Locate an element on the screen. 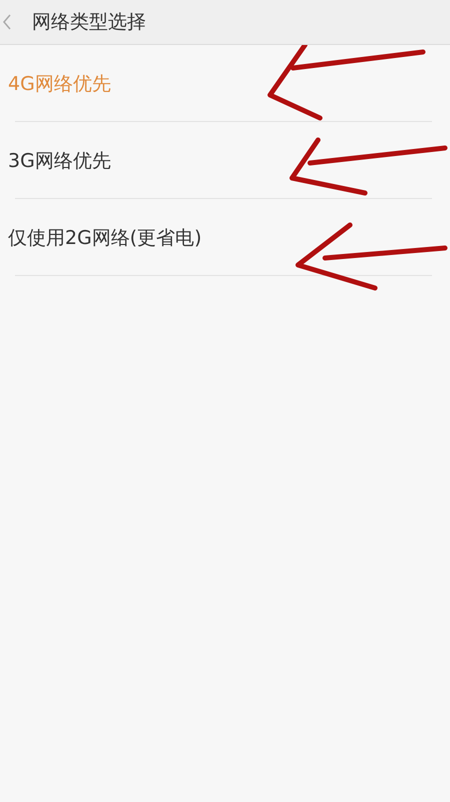 Image resolution: width=450 pixels, height=802 pixels. page-title: 网络类型选择 is located at coordinates (89, 22).